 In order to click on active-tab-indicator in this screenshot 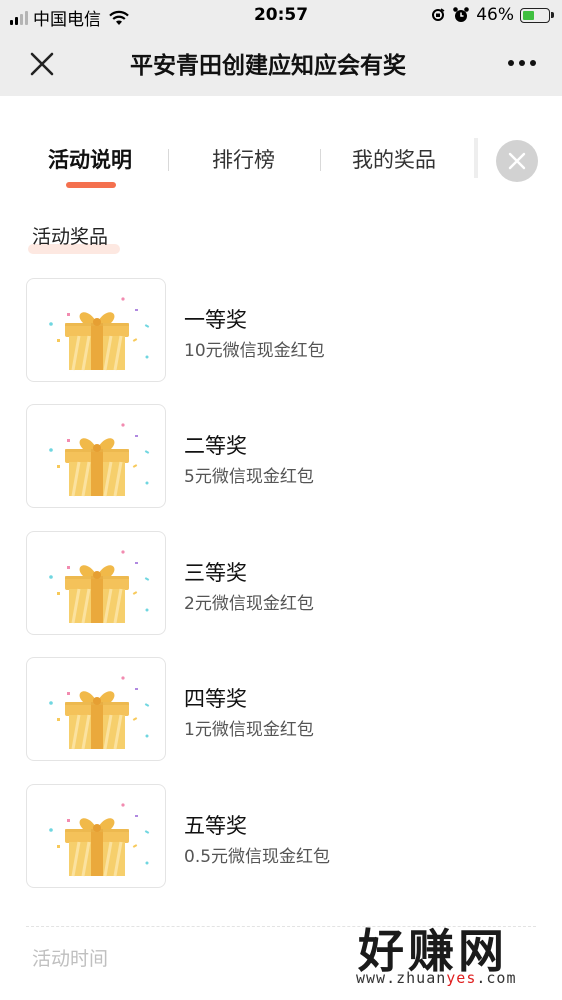, I will do `click(91, 185)`.